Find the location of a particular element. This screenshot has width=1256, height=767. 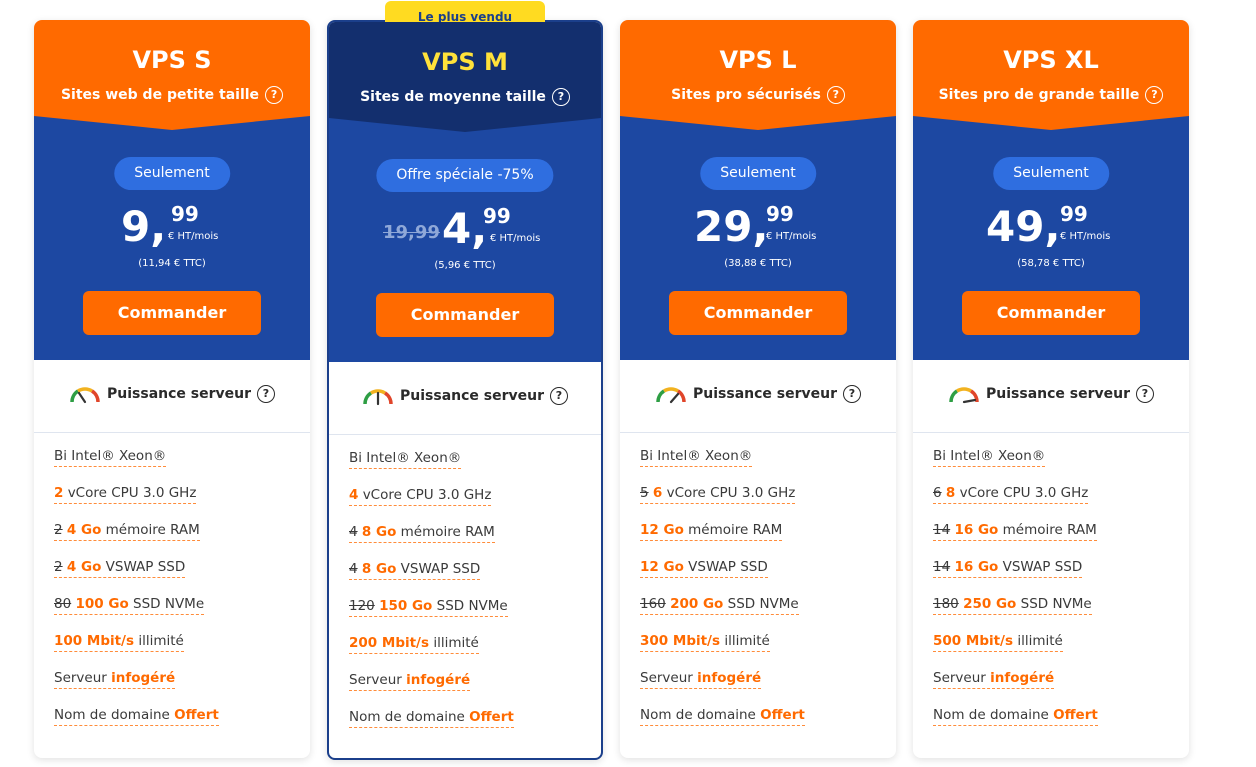

plan-header: VPS L Sites pro sécurisés? is located at coordinates (758, 75).